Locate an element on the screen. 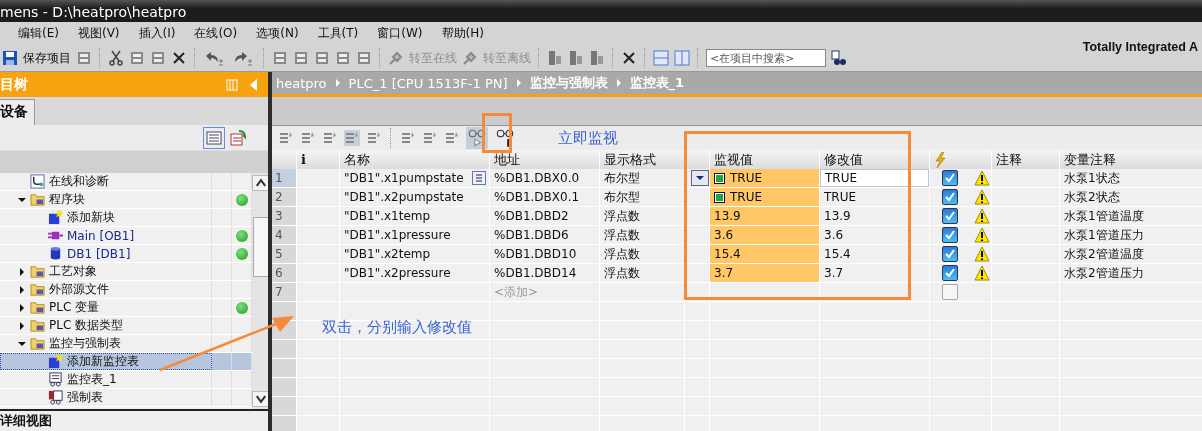 This screenshot has width=1202, height=431. devices-tab: 设备 is located at coordinates (17, 112).